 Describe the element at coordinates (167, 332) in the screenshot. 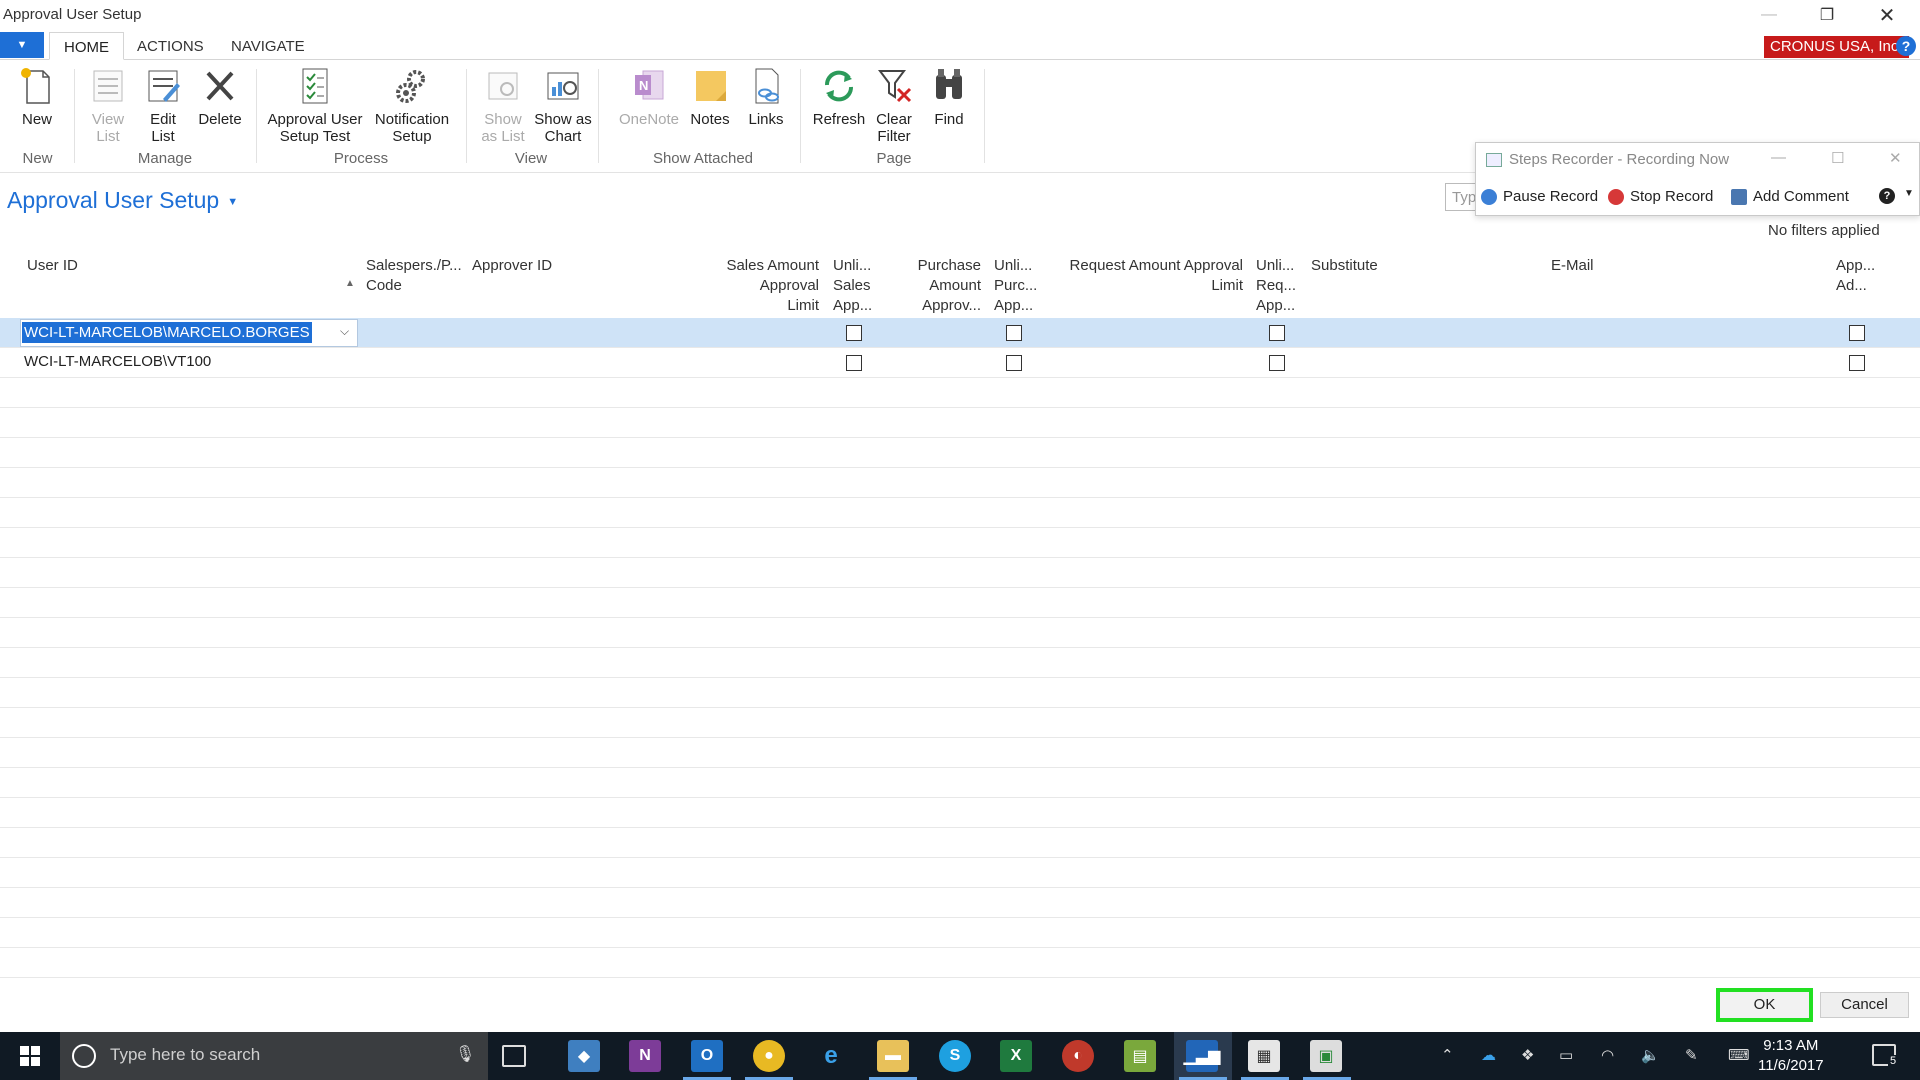

I see `user-id-cell: WCI-LT-MARCELOB\MARCELO.BORGES` at that location.